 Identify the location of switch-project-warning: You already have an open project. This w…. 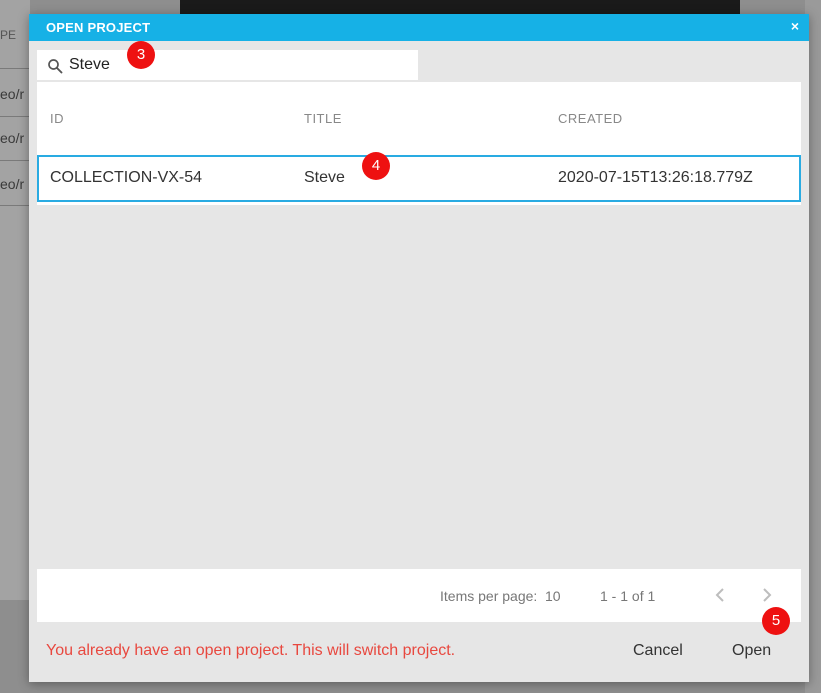
(251, 650).